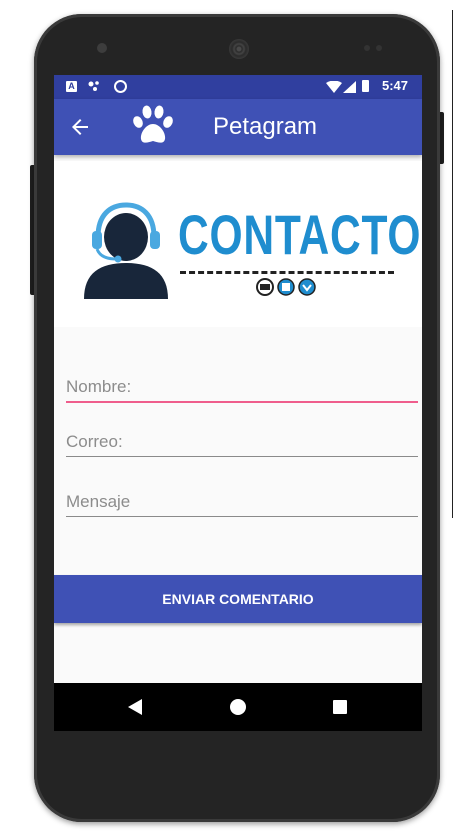  Describe the element at coordinates (238, 87) in the screenshot. I see `status-bar: A 5:47` at that location.